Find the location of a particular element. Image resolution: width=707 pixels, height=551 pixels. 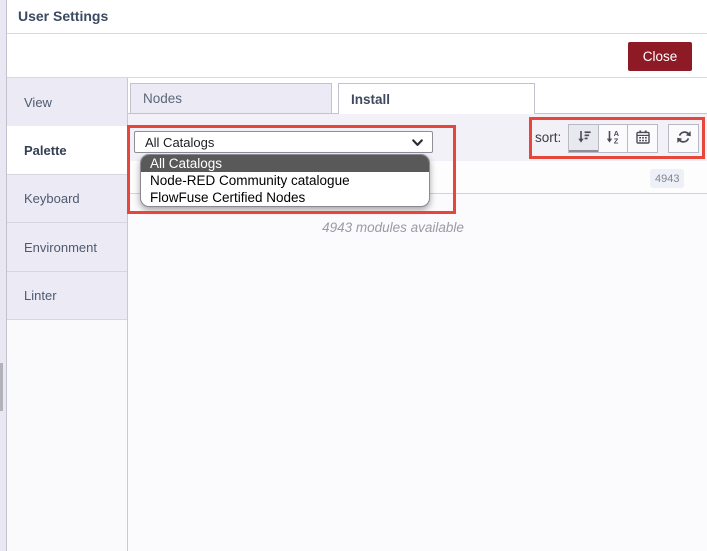

dialog-headerbar is located at coordinates (357, 56).